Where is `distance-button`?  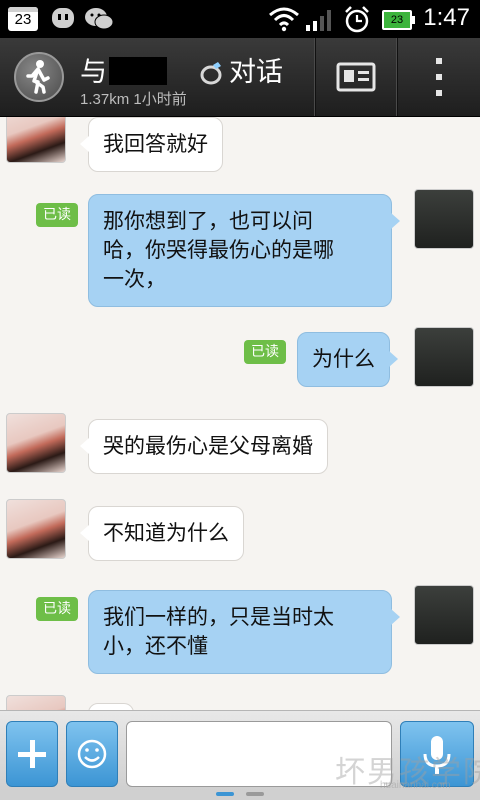 distance-button is located at coordinates (39, 77).